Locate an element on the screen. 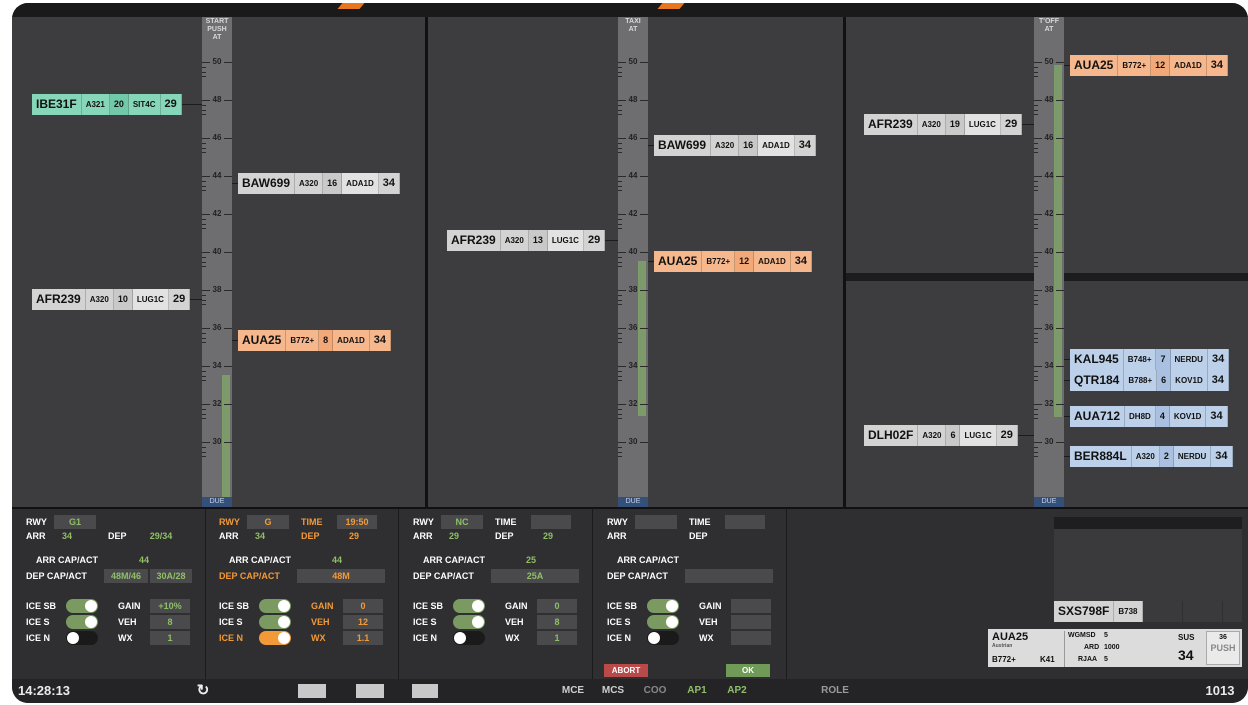 Image resolution: width=1248 pixels, height=705 pixels. time-label: TIME is located at coordinates (312, 522).